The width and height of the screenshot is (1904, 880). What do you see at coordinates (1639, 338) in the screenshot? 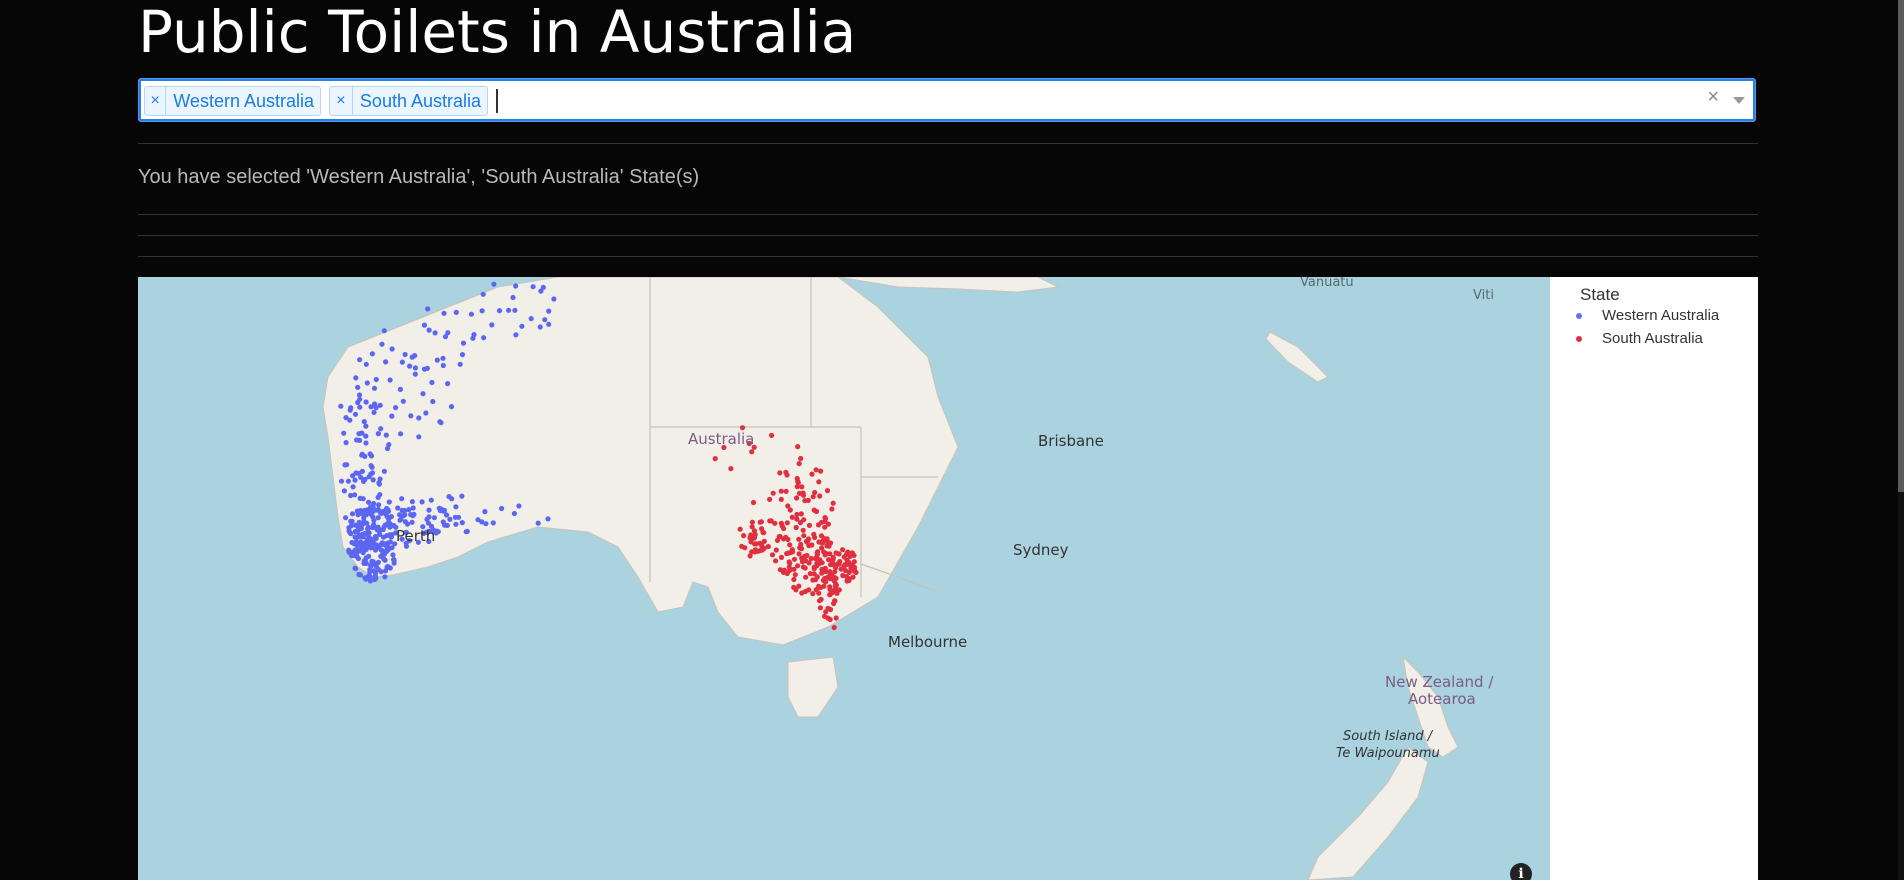
I see `legend-item-south-australia: South Australia` at bounding box center [1639, 338].